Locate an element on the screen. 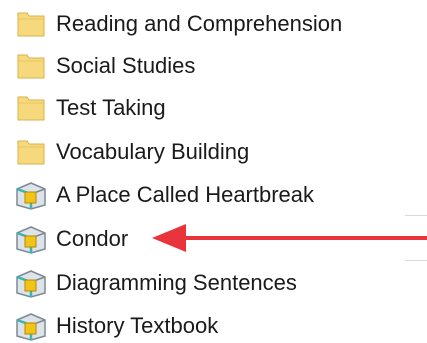 Image resolution: width=427 pixels, height=343 pixels. item-label: Test Taking is located at coordinates (111, 107).